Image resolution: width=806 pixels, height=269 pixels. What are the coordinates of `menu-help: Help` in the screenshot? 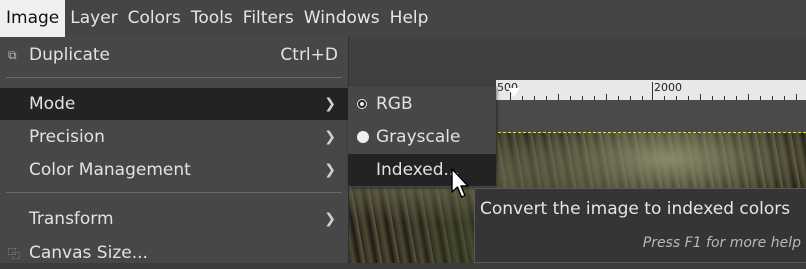 It's located at (409, 18).